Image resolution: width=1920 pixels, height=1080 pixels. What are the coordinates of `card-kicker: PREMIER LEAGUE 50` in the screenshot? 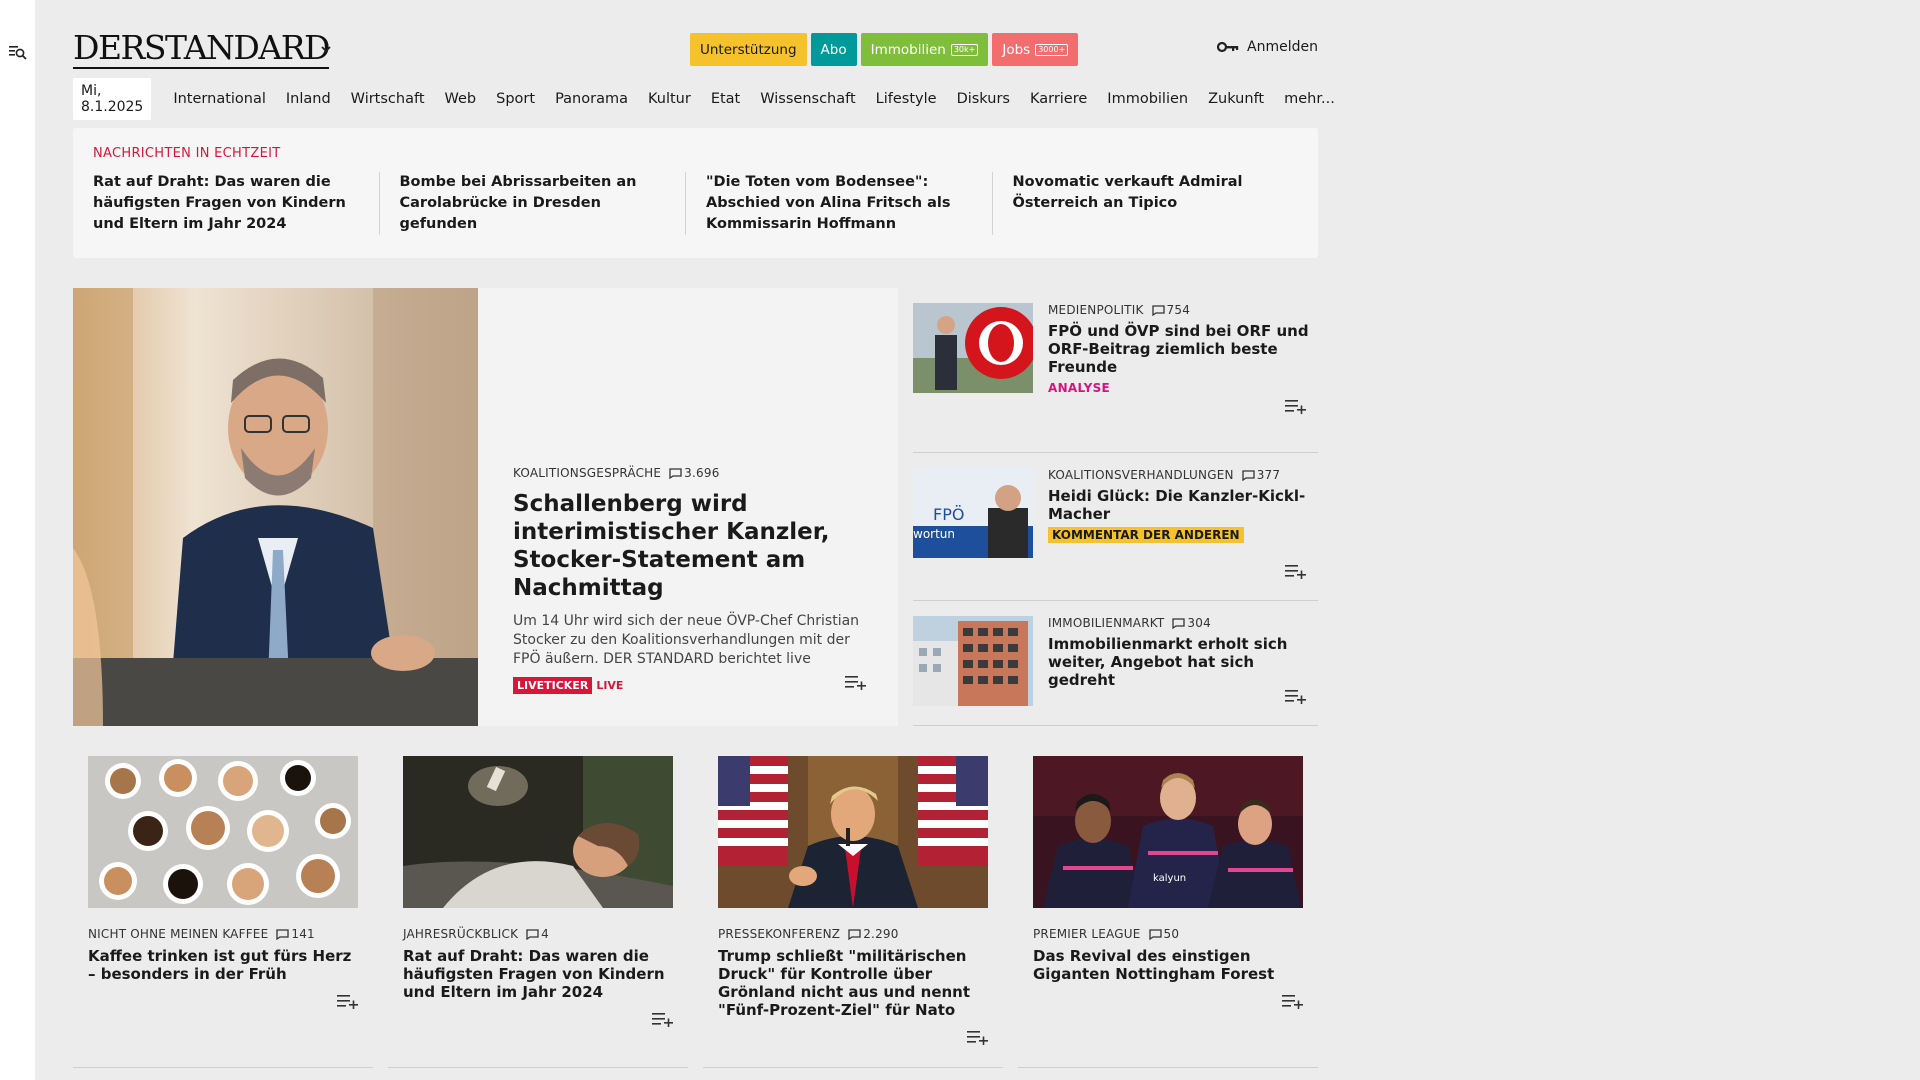 It's located at (1168, 934).